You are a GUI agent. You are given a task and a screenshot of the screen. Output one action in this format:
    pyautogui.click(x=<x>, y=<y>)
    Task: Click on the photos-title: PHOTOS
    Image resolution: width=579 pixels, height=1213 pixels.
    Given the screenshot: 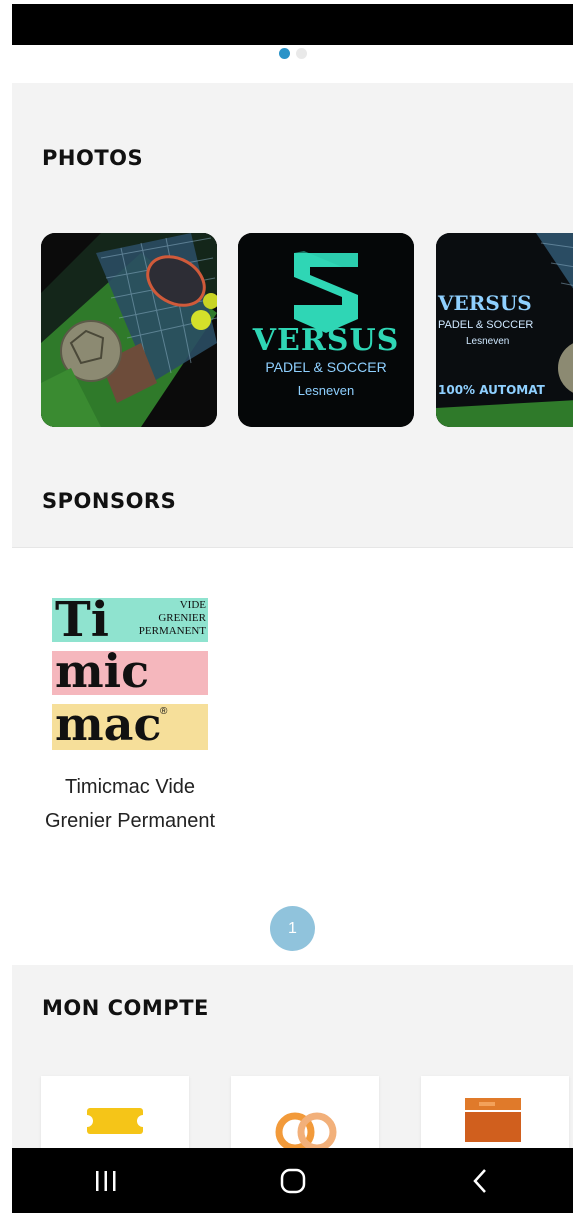 What is the action you would take?
    pyautogui.click(x=93, y=158)
    